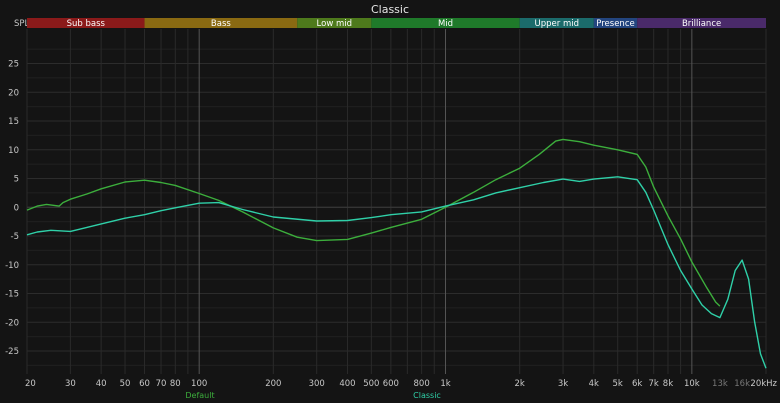 Image resolution: width=780 pixels, height=403 pixels. What do you see at coordinates (445, 24) in the screenshot?
I see `band-label-mid: Mid` at bounding box center [445, 24].